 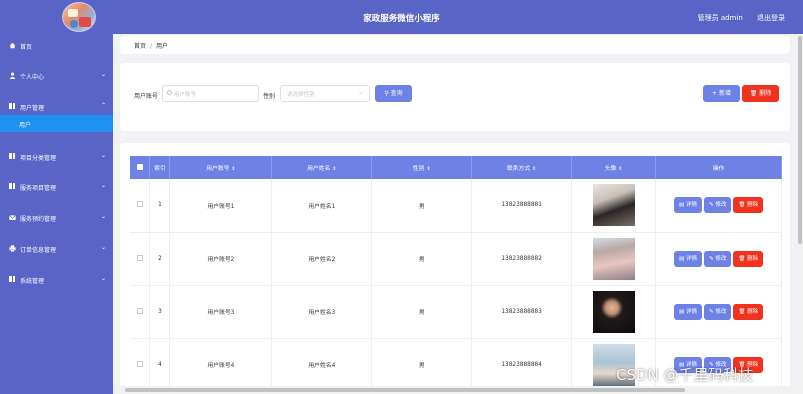 What do you see at coordinates (405, 390) in the screenshot?
I see `horizontal-scrollbar-thumb` at bounding box center [405, 390].